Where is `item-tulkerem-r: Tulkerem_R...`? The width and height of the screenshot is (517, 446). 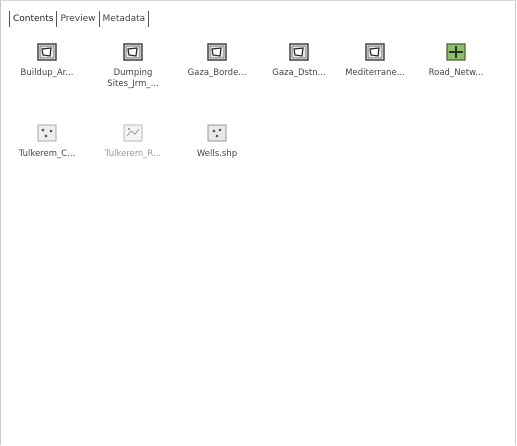
item-tulkerem-r: Tulkerem_R... is located at coordinates (133, 141).